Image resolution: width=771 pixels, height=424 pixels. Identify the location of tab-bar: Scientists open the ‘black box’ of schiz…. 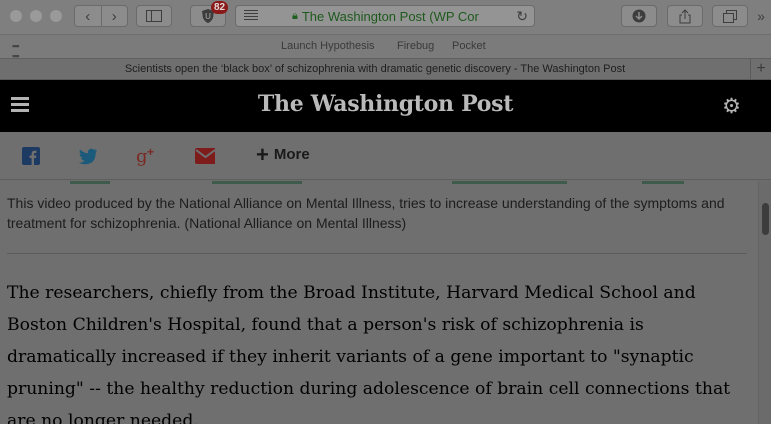
(385, 69).